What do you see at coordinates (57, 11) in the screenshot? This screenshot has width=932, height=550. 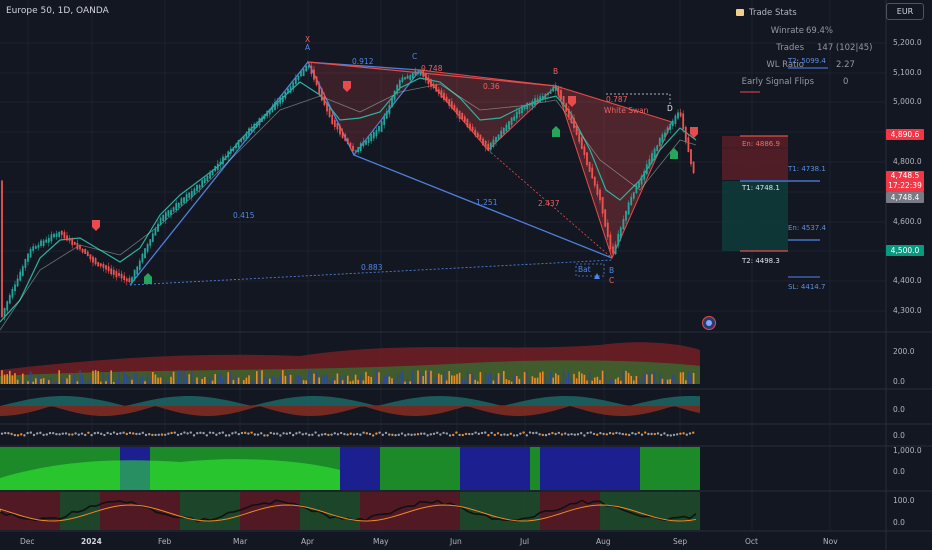 I see `symbol-title: Europe 50, 1D, OANDA` at bounding box center [57, 11].